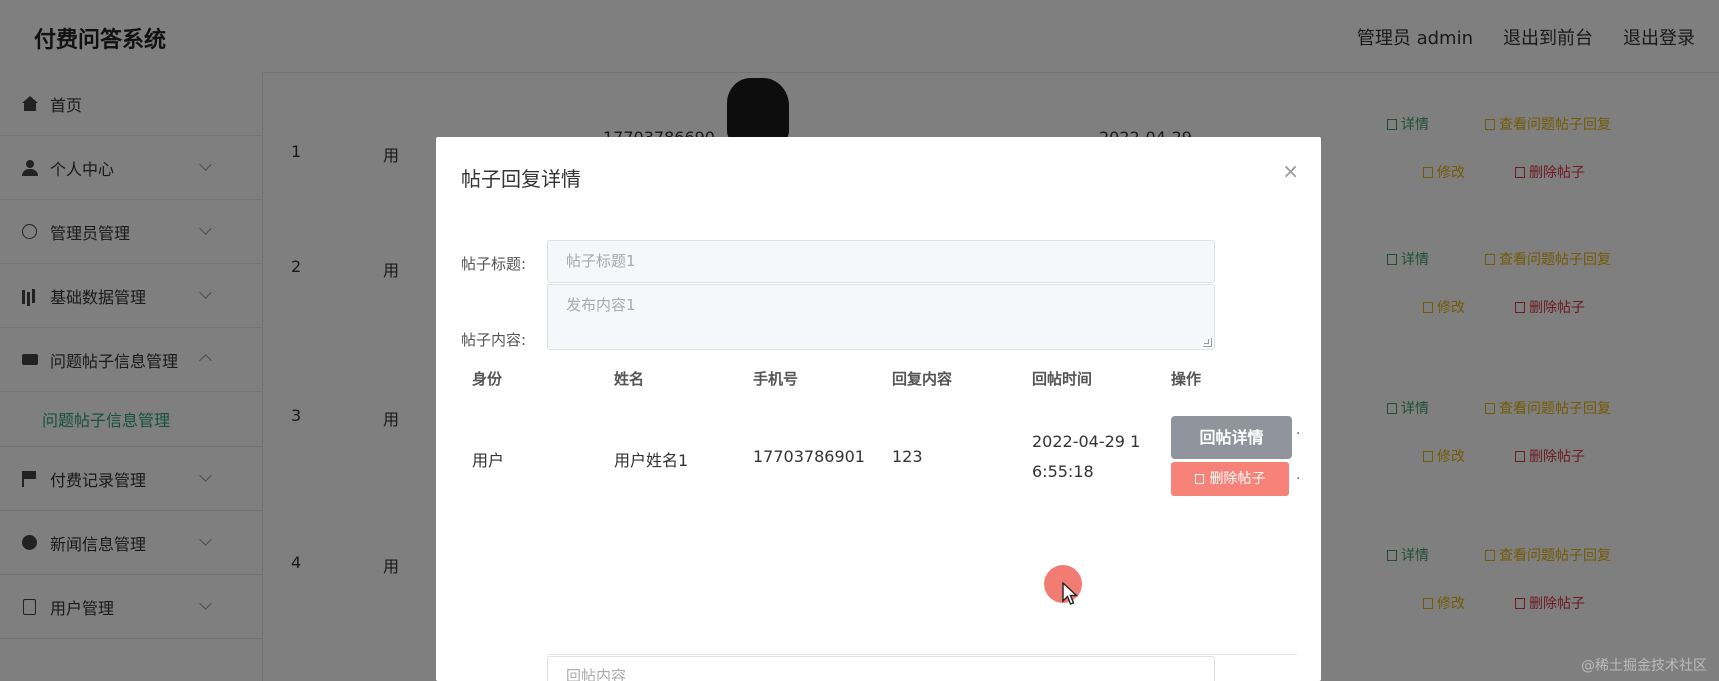 Image resolution: width=1719 pixels, height=681 pixels. What do you see at coordinates (1186, 379) in the screenshot?
I see `column-header-actions: 操作` at bounding box center [1186, 379].